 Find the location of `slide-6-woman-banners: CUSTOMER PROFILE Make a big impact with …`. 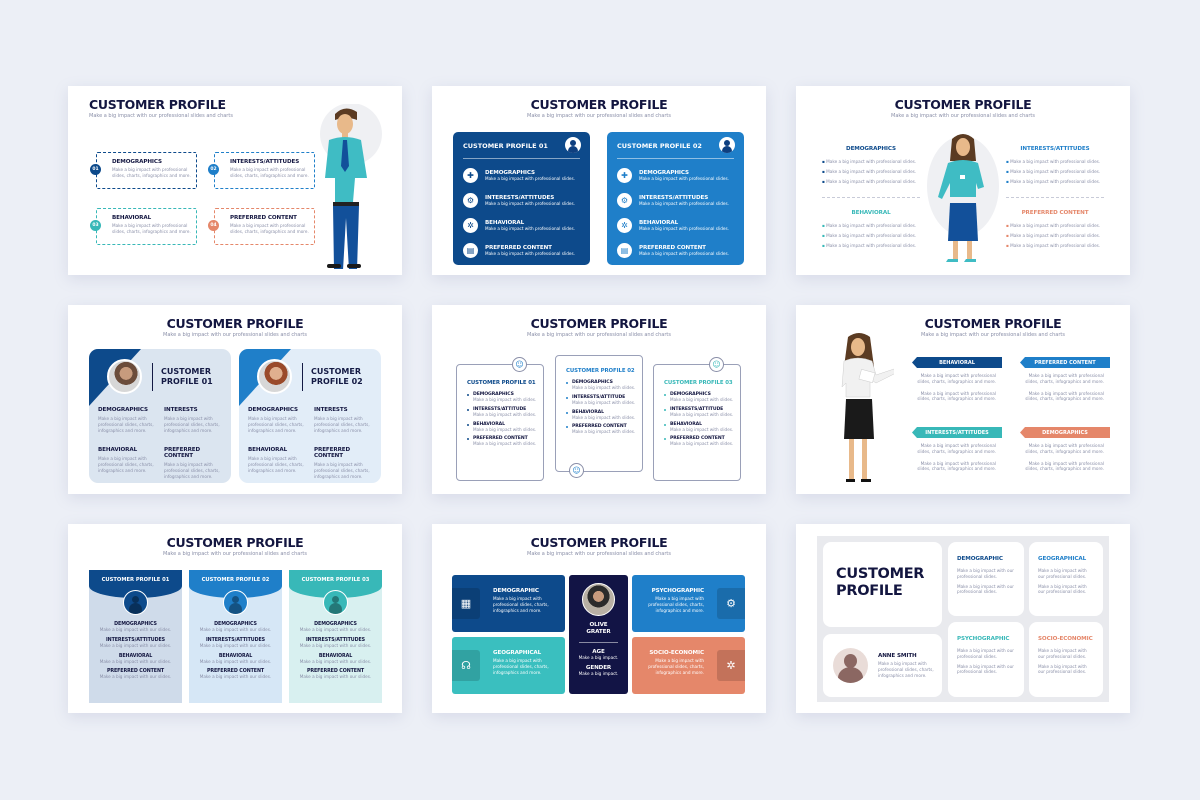

slide-6-woman-banners: CUSTOMER PROFILE Make a big impact with … is located at coordinates (963, 399).